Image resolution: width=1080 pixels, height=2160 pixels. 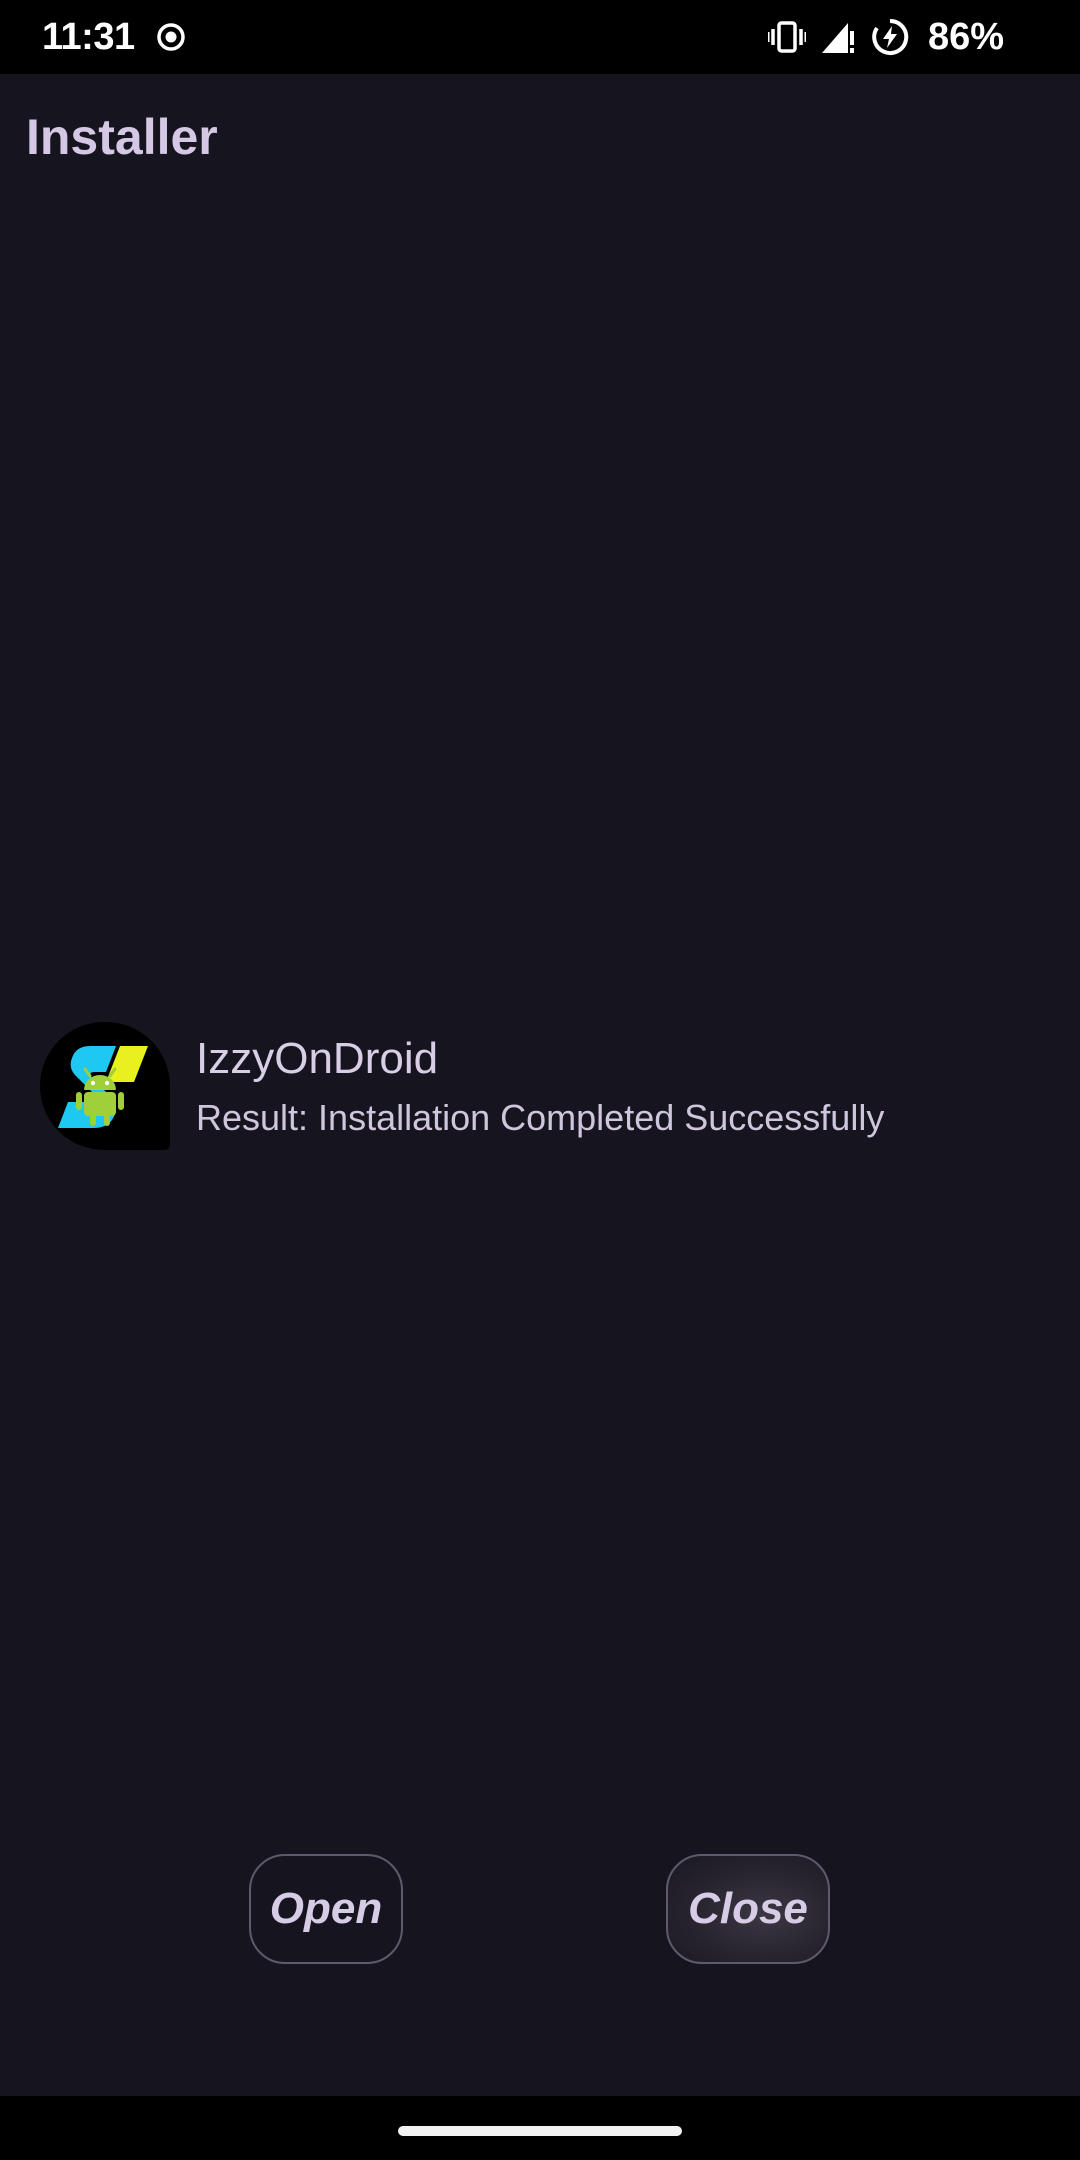 I want to click on status-time: 11:31, so click(x=88, y=37).